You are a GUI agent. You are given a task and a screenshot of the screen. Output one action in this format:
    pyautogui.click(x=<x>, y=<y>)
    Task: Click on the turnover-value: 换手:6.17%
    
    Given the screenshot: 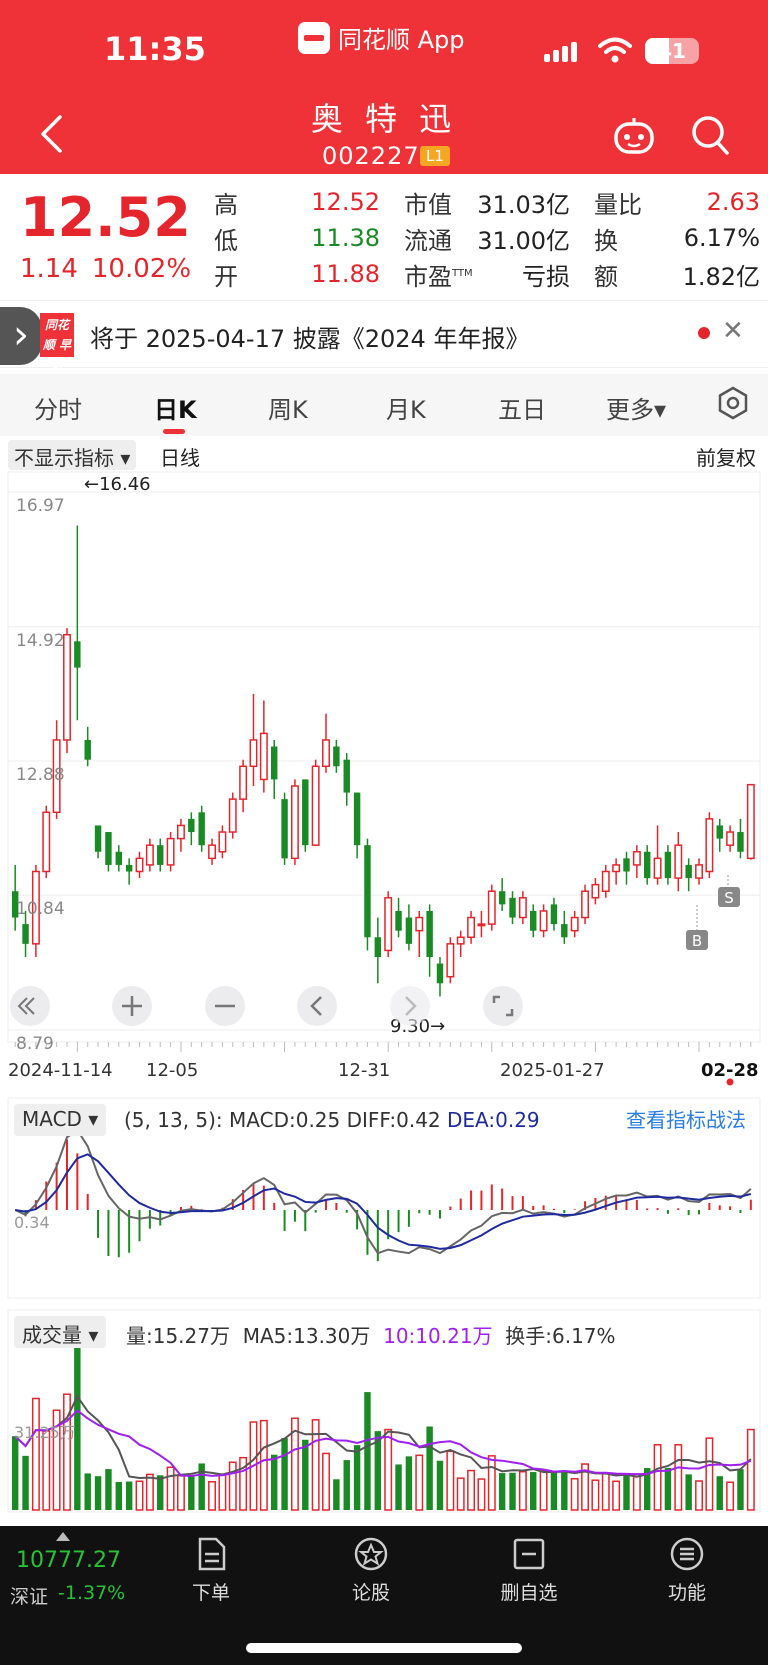 What is the action you would take?
    pyautogui.click(x=560, y=1336)
    